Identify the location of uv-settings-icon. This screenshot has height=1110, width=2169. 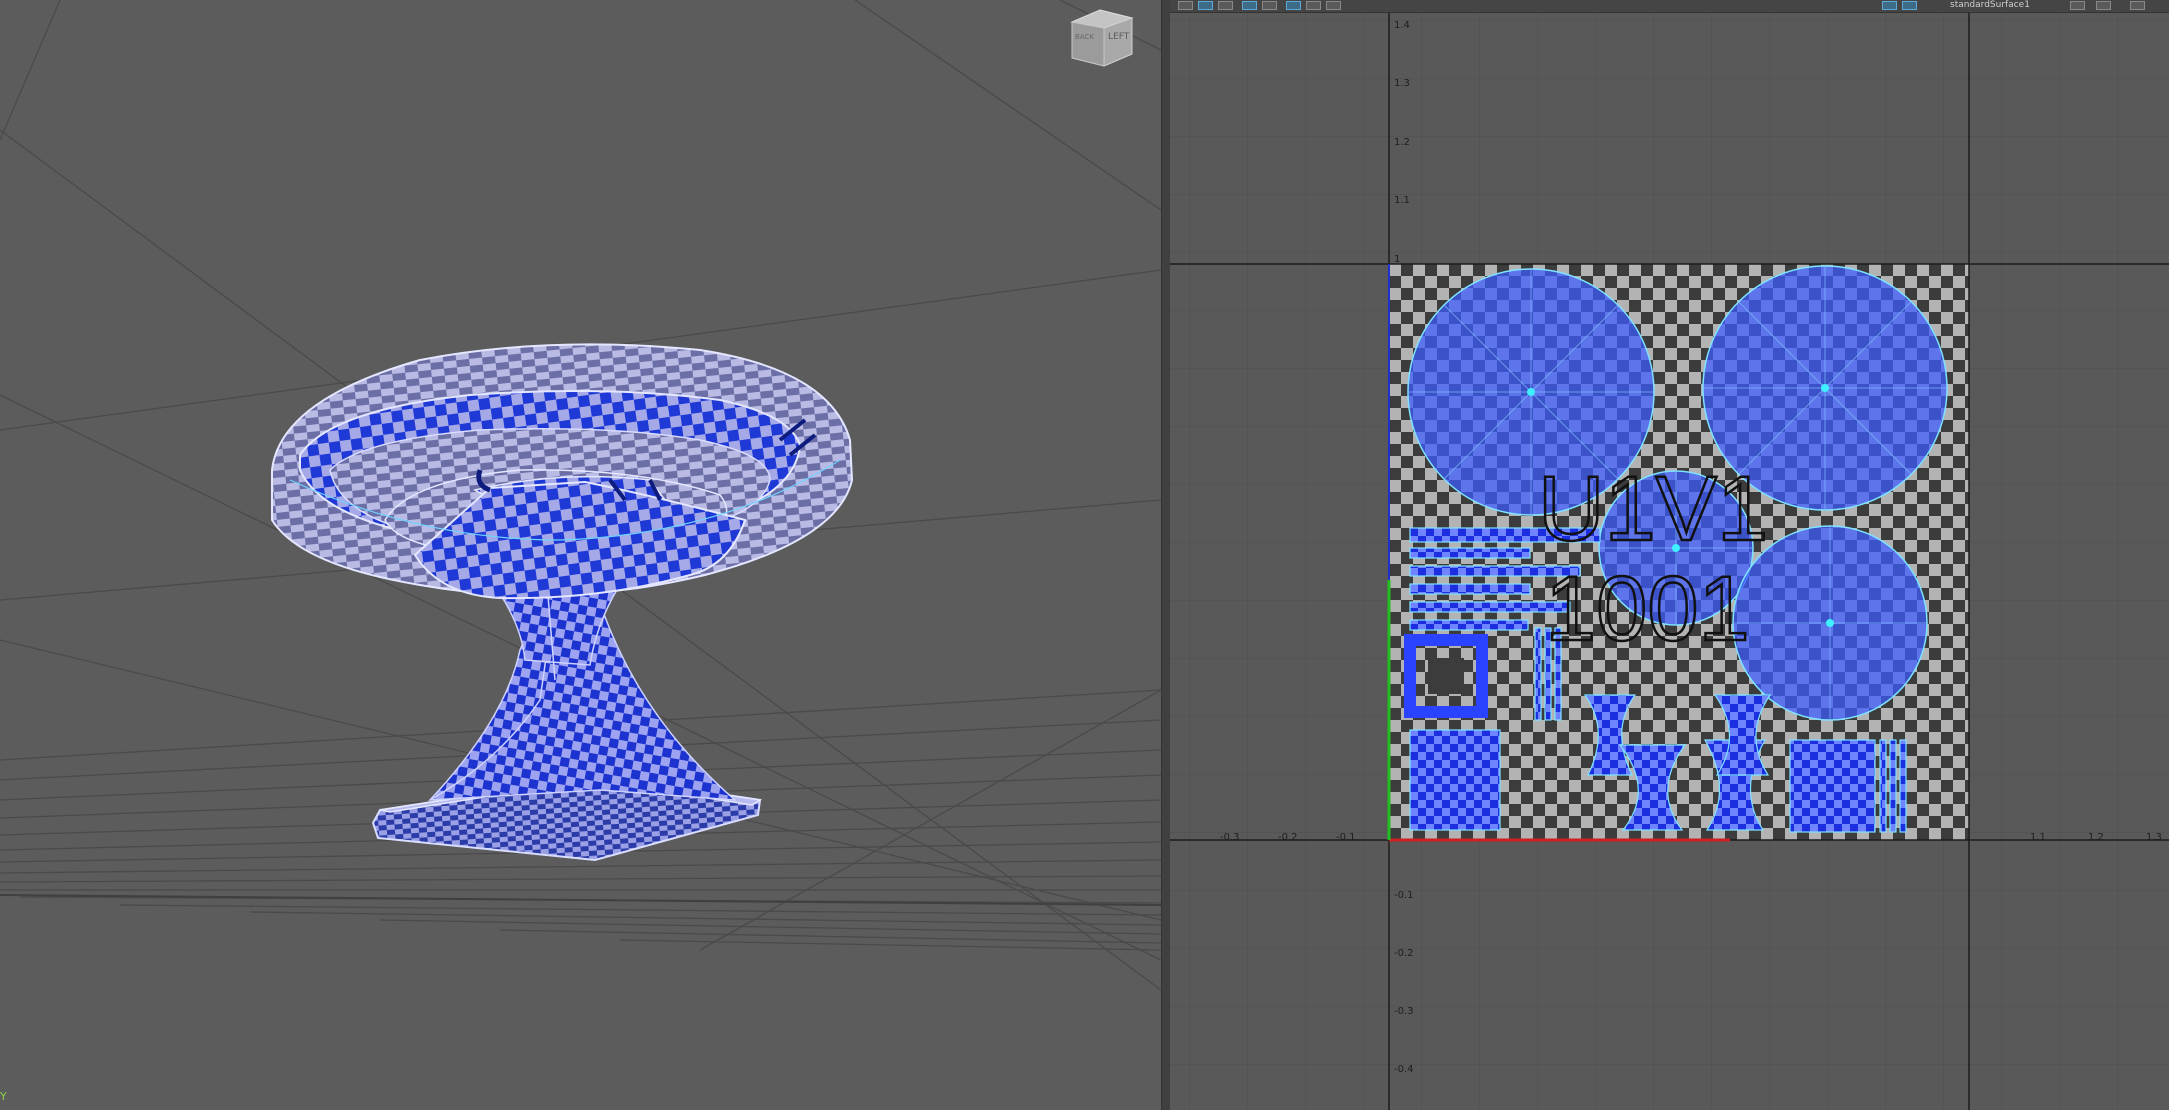
(1333, 5).